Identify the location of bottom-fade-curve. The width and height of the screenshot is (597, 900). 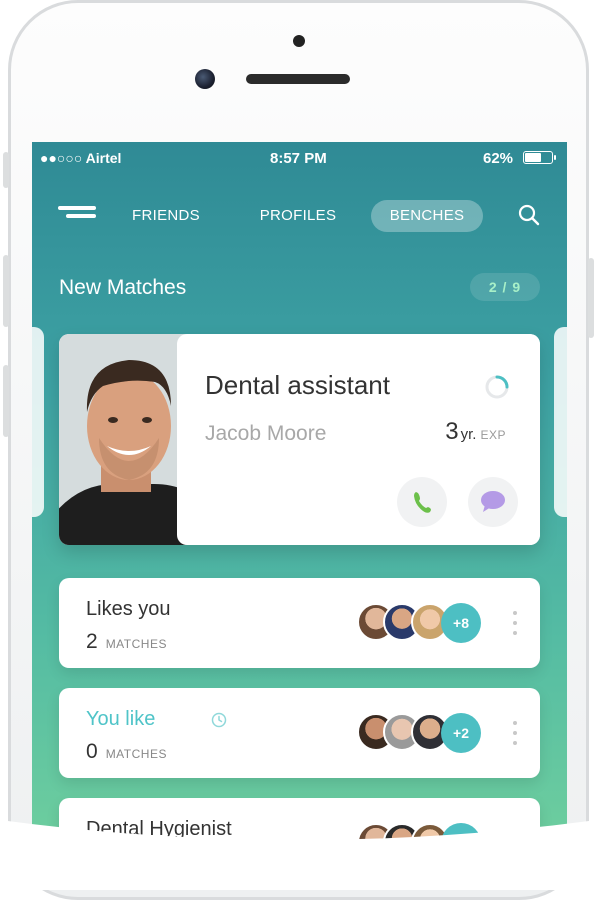
(298, 855).